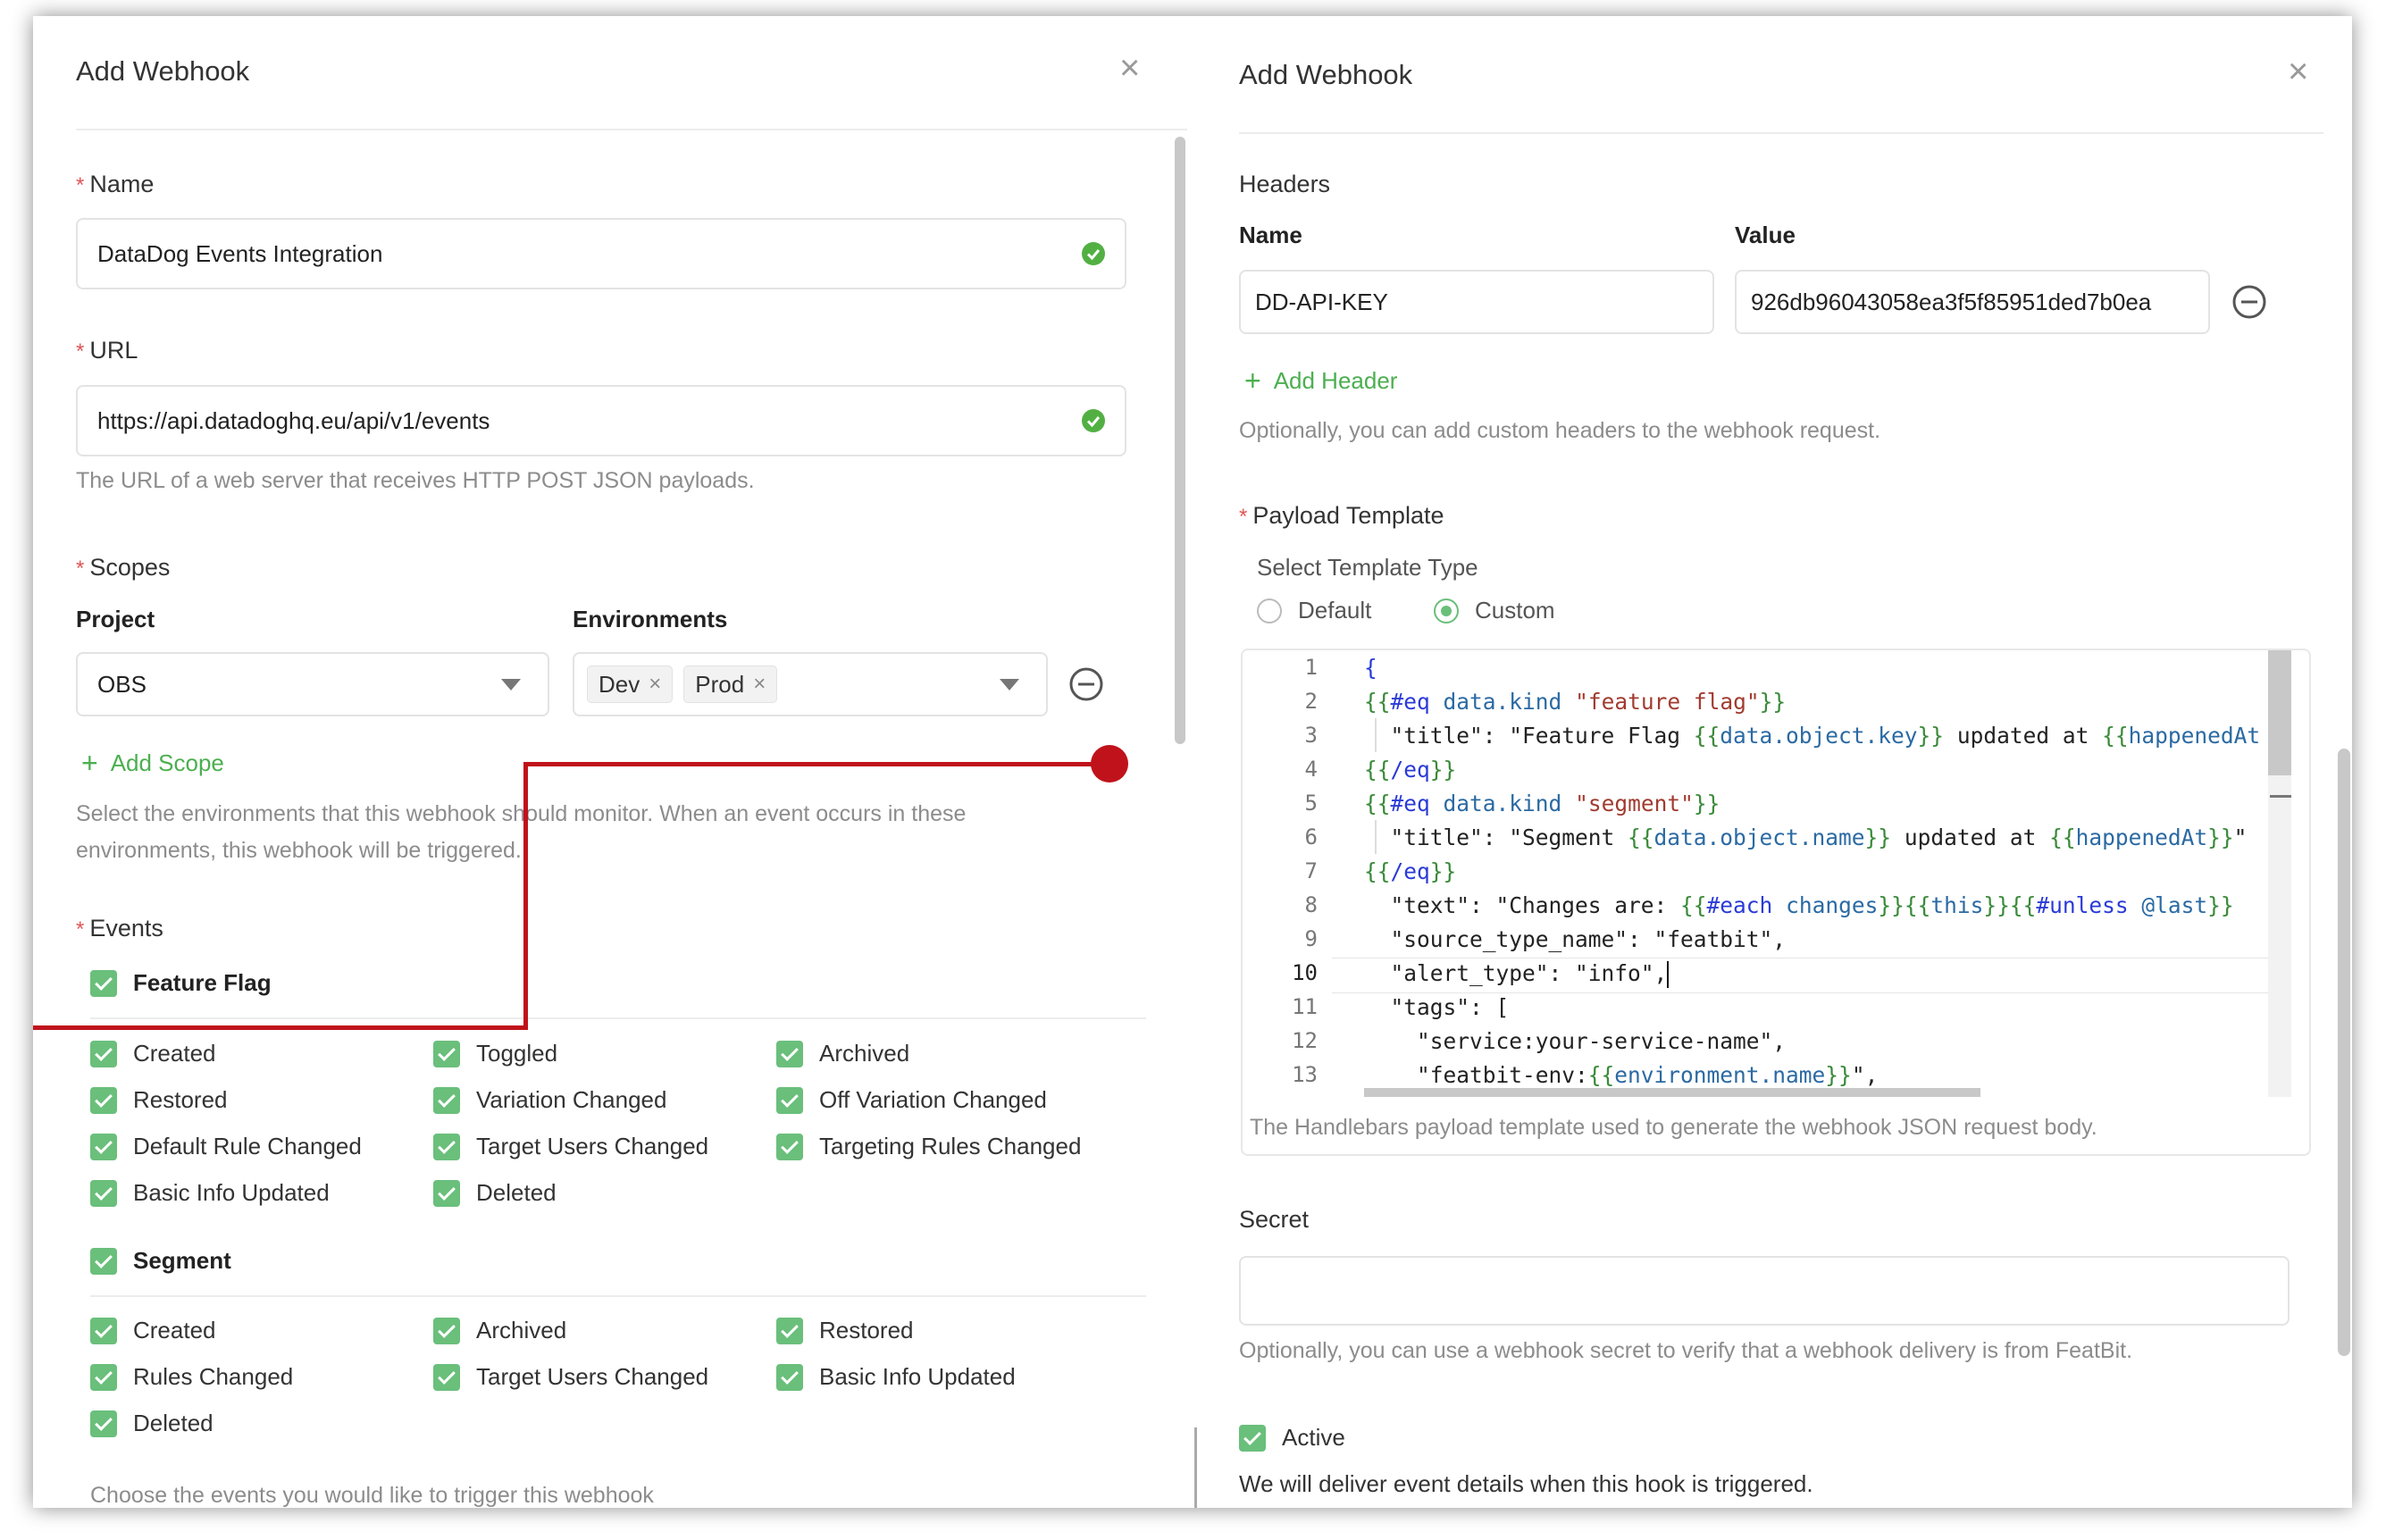  What do you see at coordinates (151, 1424) in the screenshot?
I see `checkbox-seg-deleted: Deleted` at bounding box center [151, 1424].